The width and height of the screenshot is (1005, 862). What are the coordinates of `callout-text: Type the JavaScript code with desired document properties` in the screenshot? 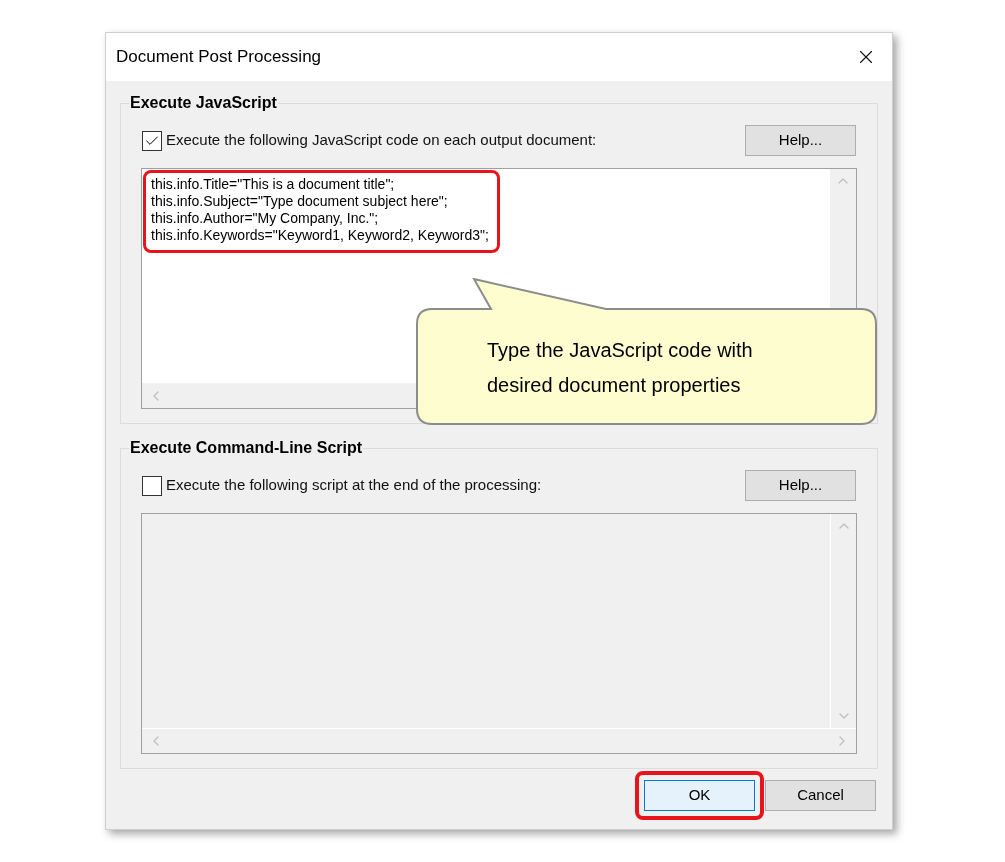 It's located at (620, 367).